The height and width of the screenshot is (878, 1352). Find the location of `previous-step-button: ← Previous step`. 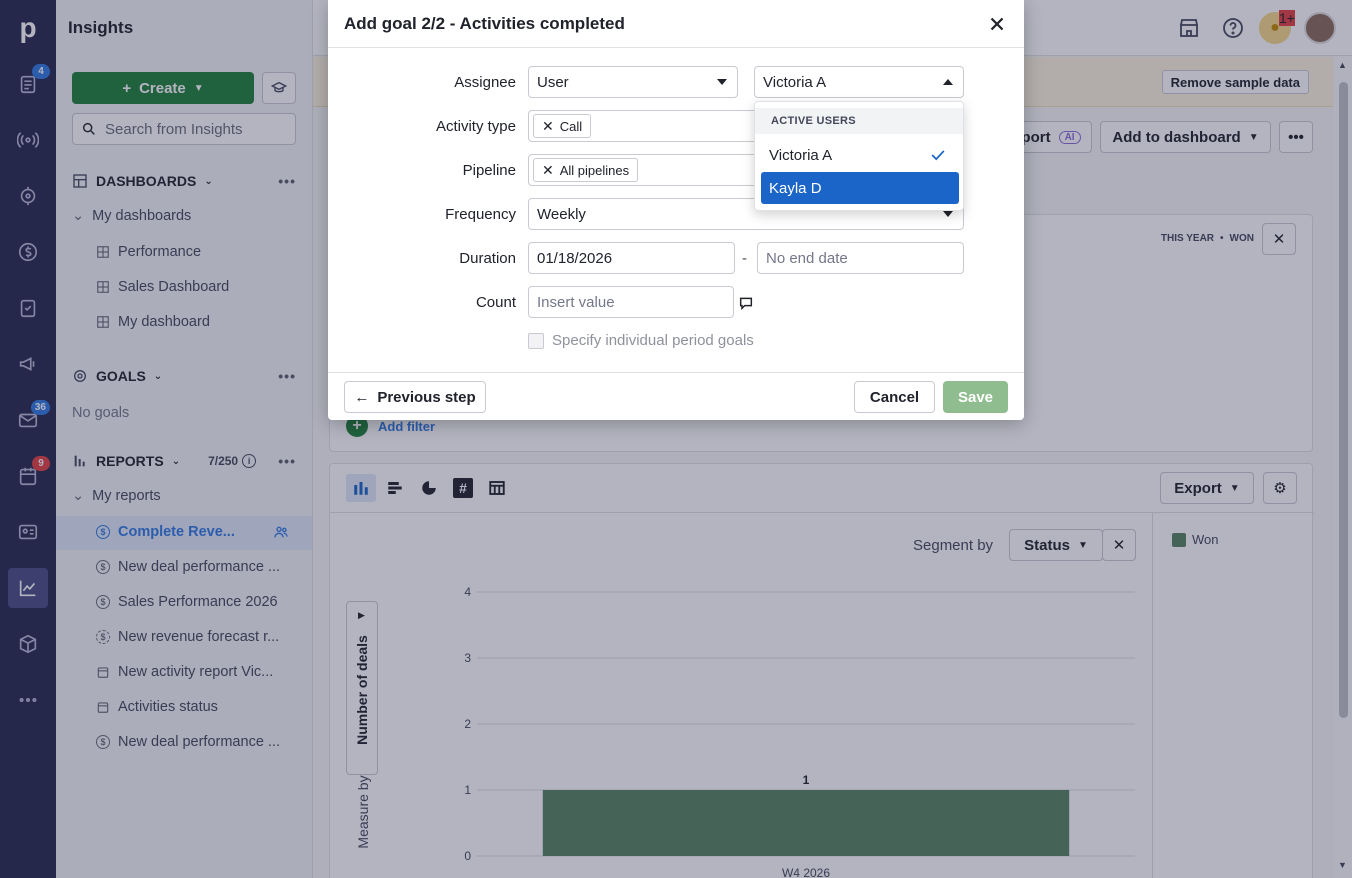

previous-step-button: ← Previous step is located at coordinates (415, 397).